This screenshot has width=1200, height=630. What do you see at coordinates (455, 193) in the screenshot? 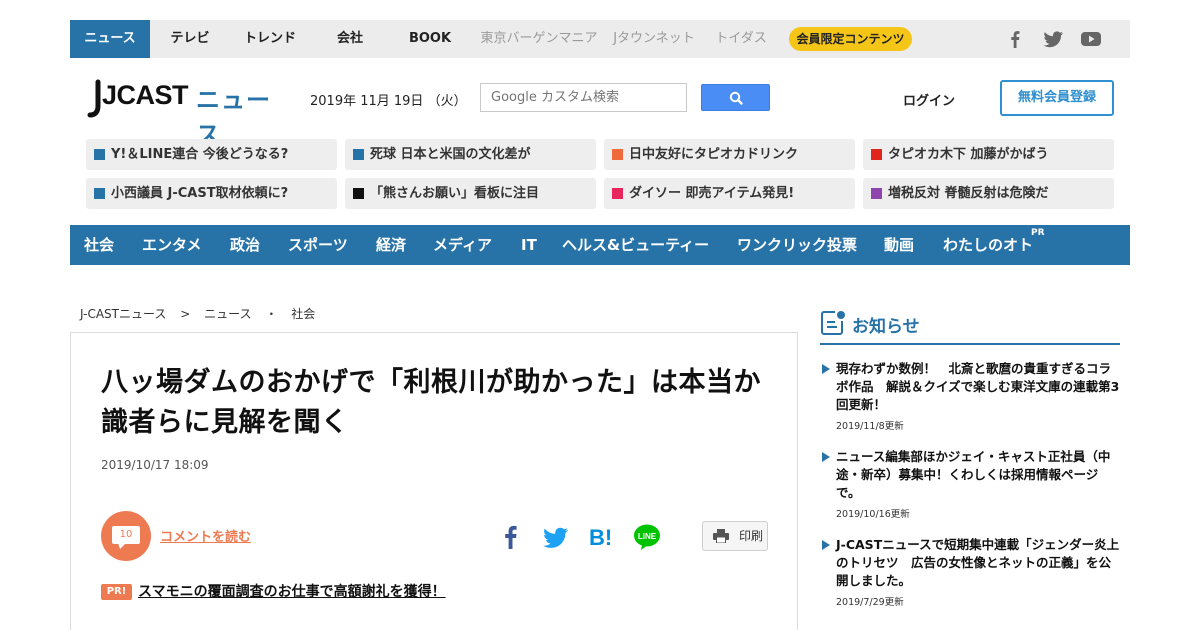
I see `trending-topic-label: 「熊さんお願い」看板に注目` at bounding box center [455, 193].